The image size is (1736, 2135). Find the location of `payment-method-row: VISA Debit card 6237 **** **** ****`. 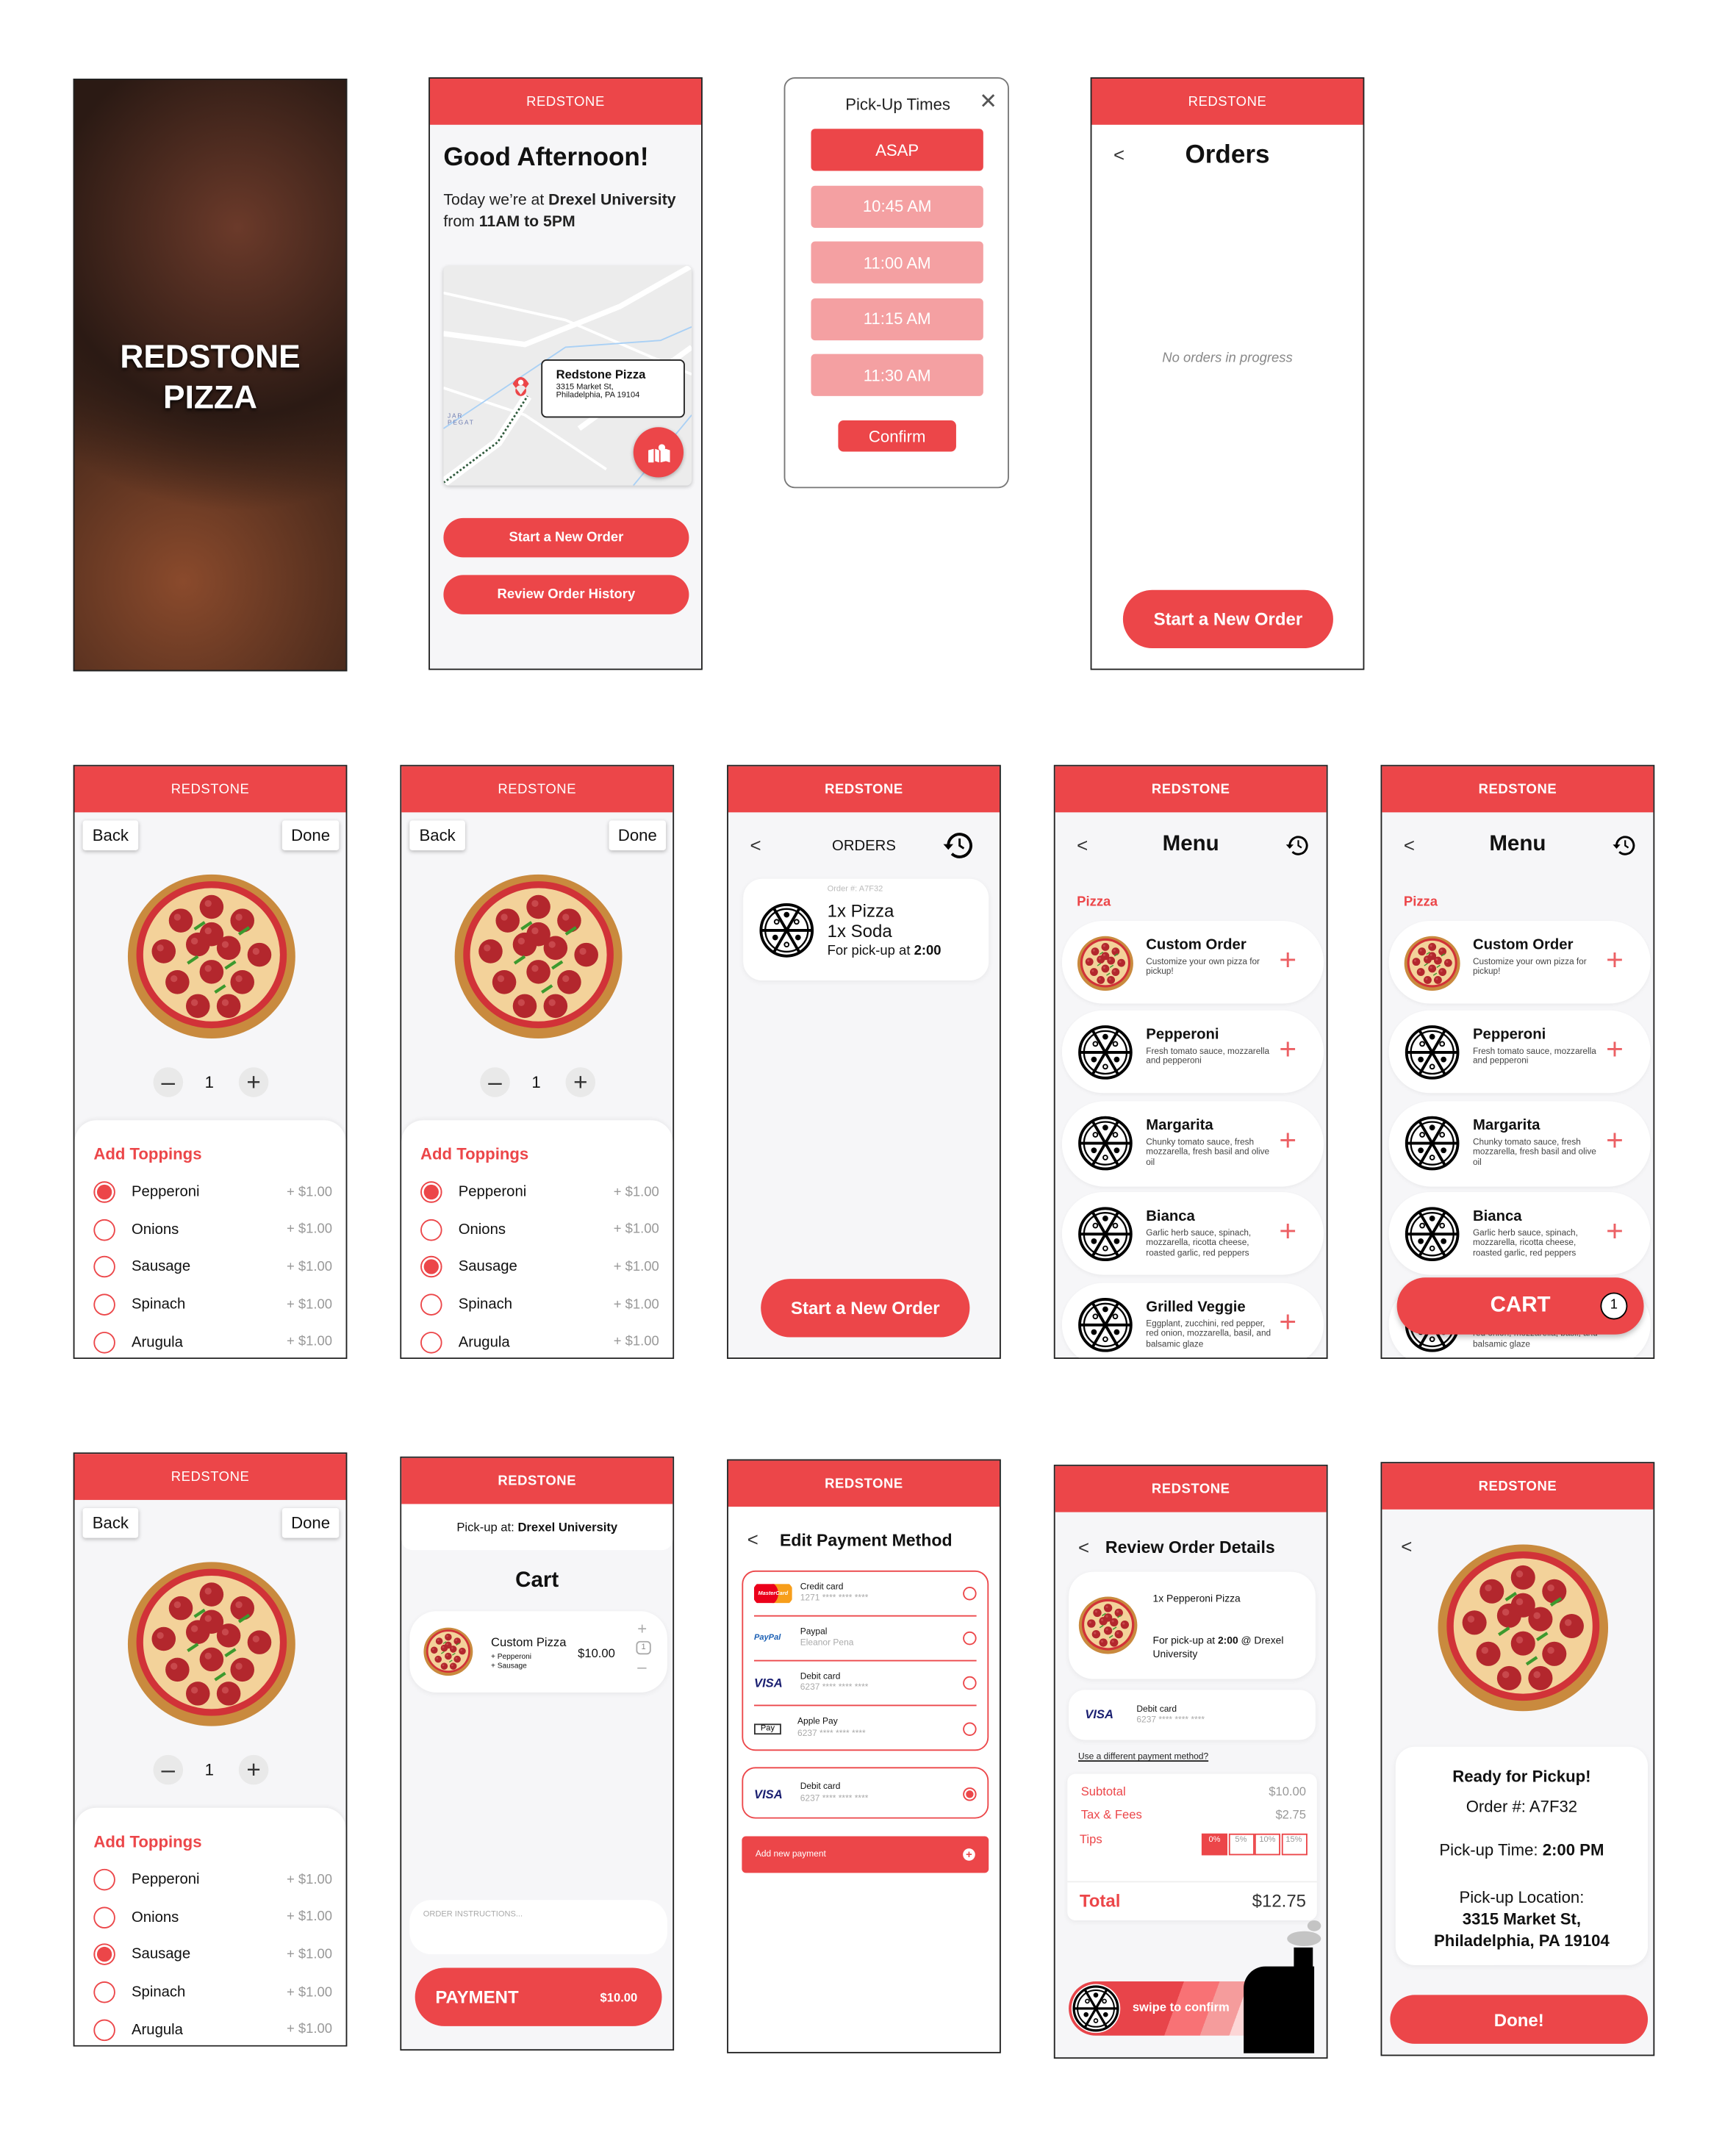

payment-method-row: VISA Debit card 6237 **** **** **** is located at coordinates (865, 1684).